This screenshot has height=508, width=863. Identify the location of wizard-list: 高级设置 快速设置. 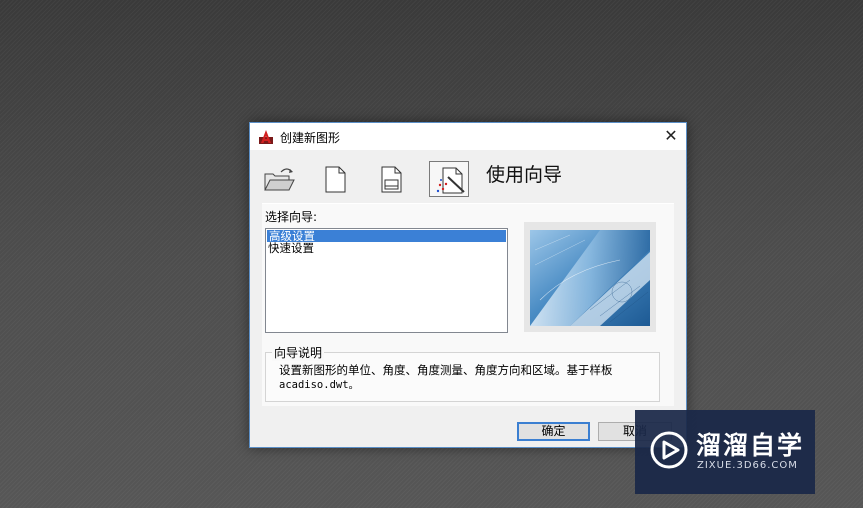
(386, 280).